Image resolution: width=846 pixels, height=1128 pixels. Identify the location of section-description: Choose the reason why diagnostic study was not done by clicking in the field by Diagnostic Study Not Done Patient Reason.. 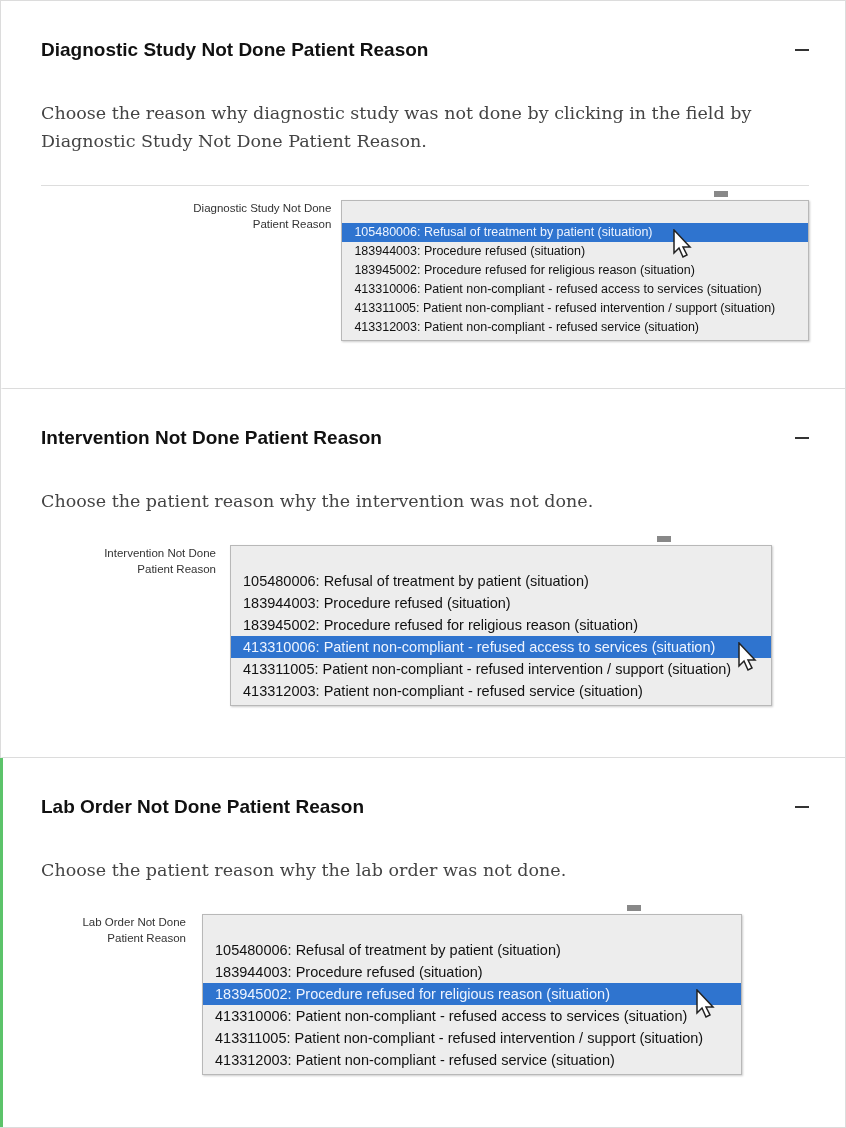
(397, 127).